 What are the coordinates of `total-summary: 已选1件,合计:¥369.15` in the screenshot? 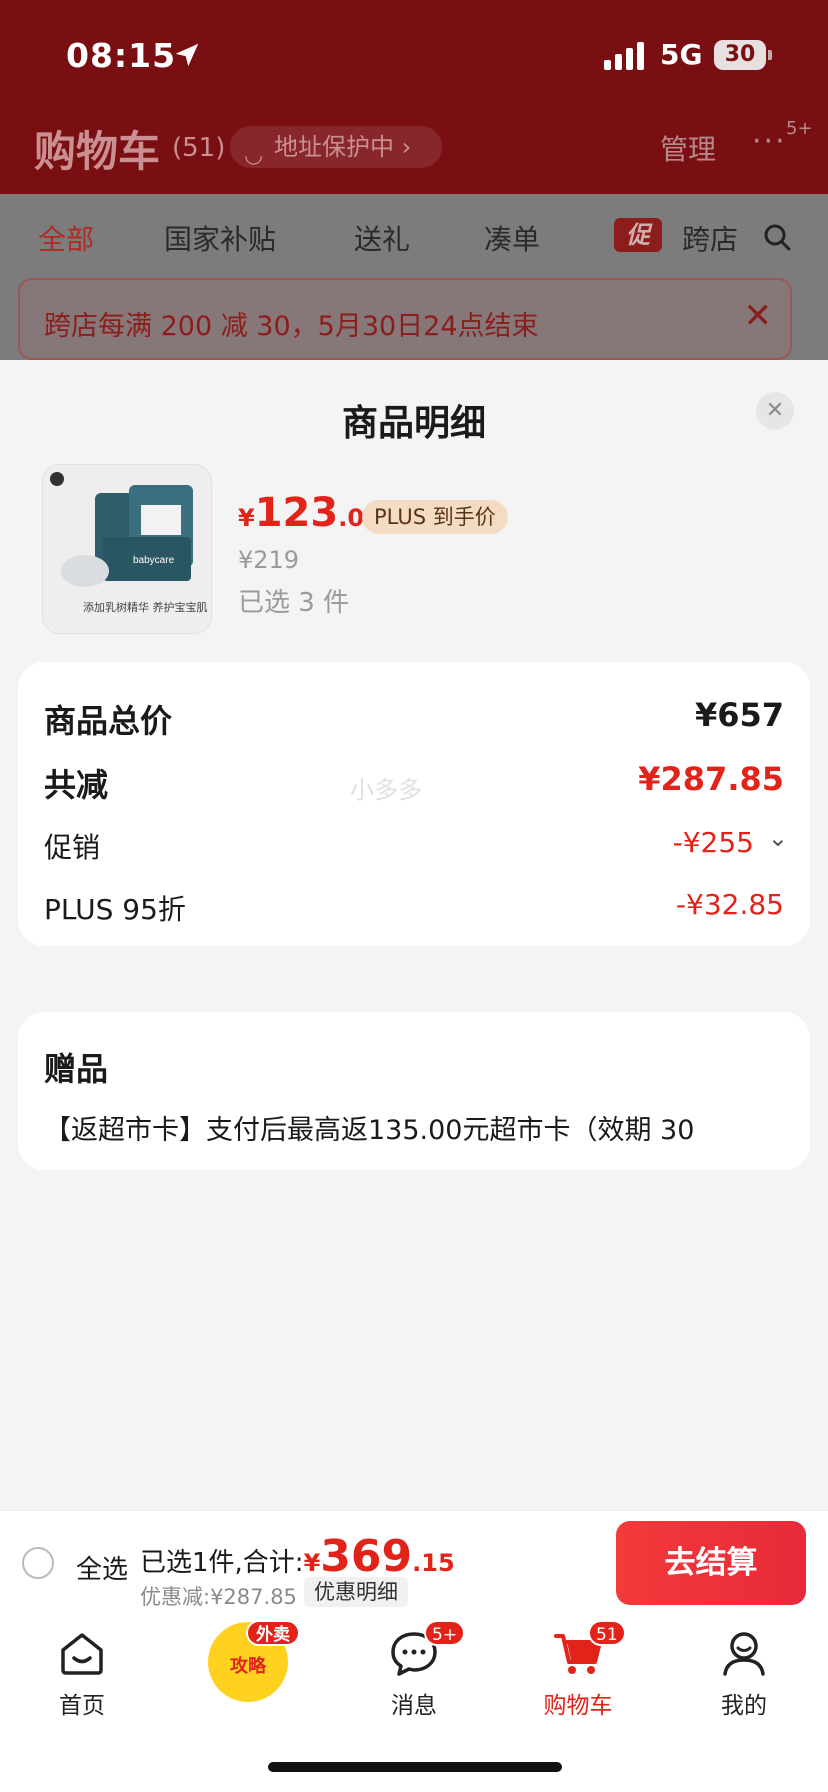 It's located at (297, 1556).